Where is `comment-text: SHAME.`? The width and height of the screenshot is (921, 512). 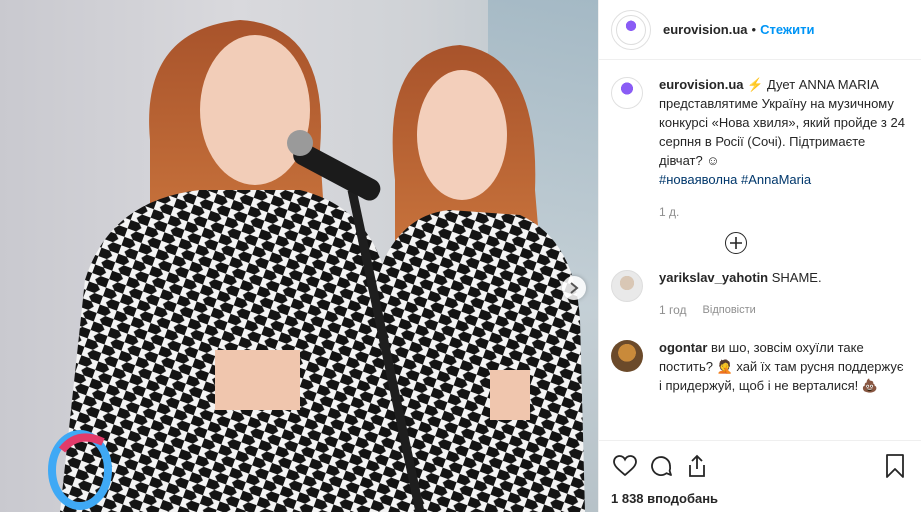
comment-text: SHAME. is located at coordinates (796, 277).